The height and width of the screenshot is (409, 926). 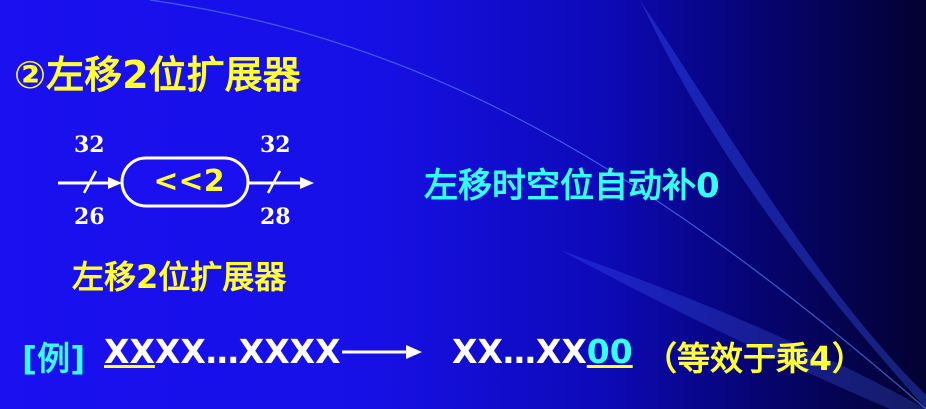 What do you see at coordinates (275, 145) in the screenshot?
I see `output-width-top: 32` at bounding box center [275, 145].